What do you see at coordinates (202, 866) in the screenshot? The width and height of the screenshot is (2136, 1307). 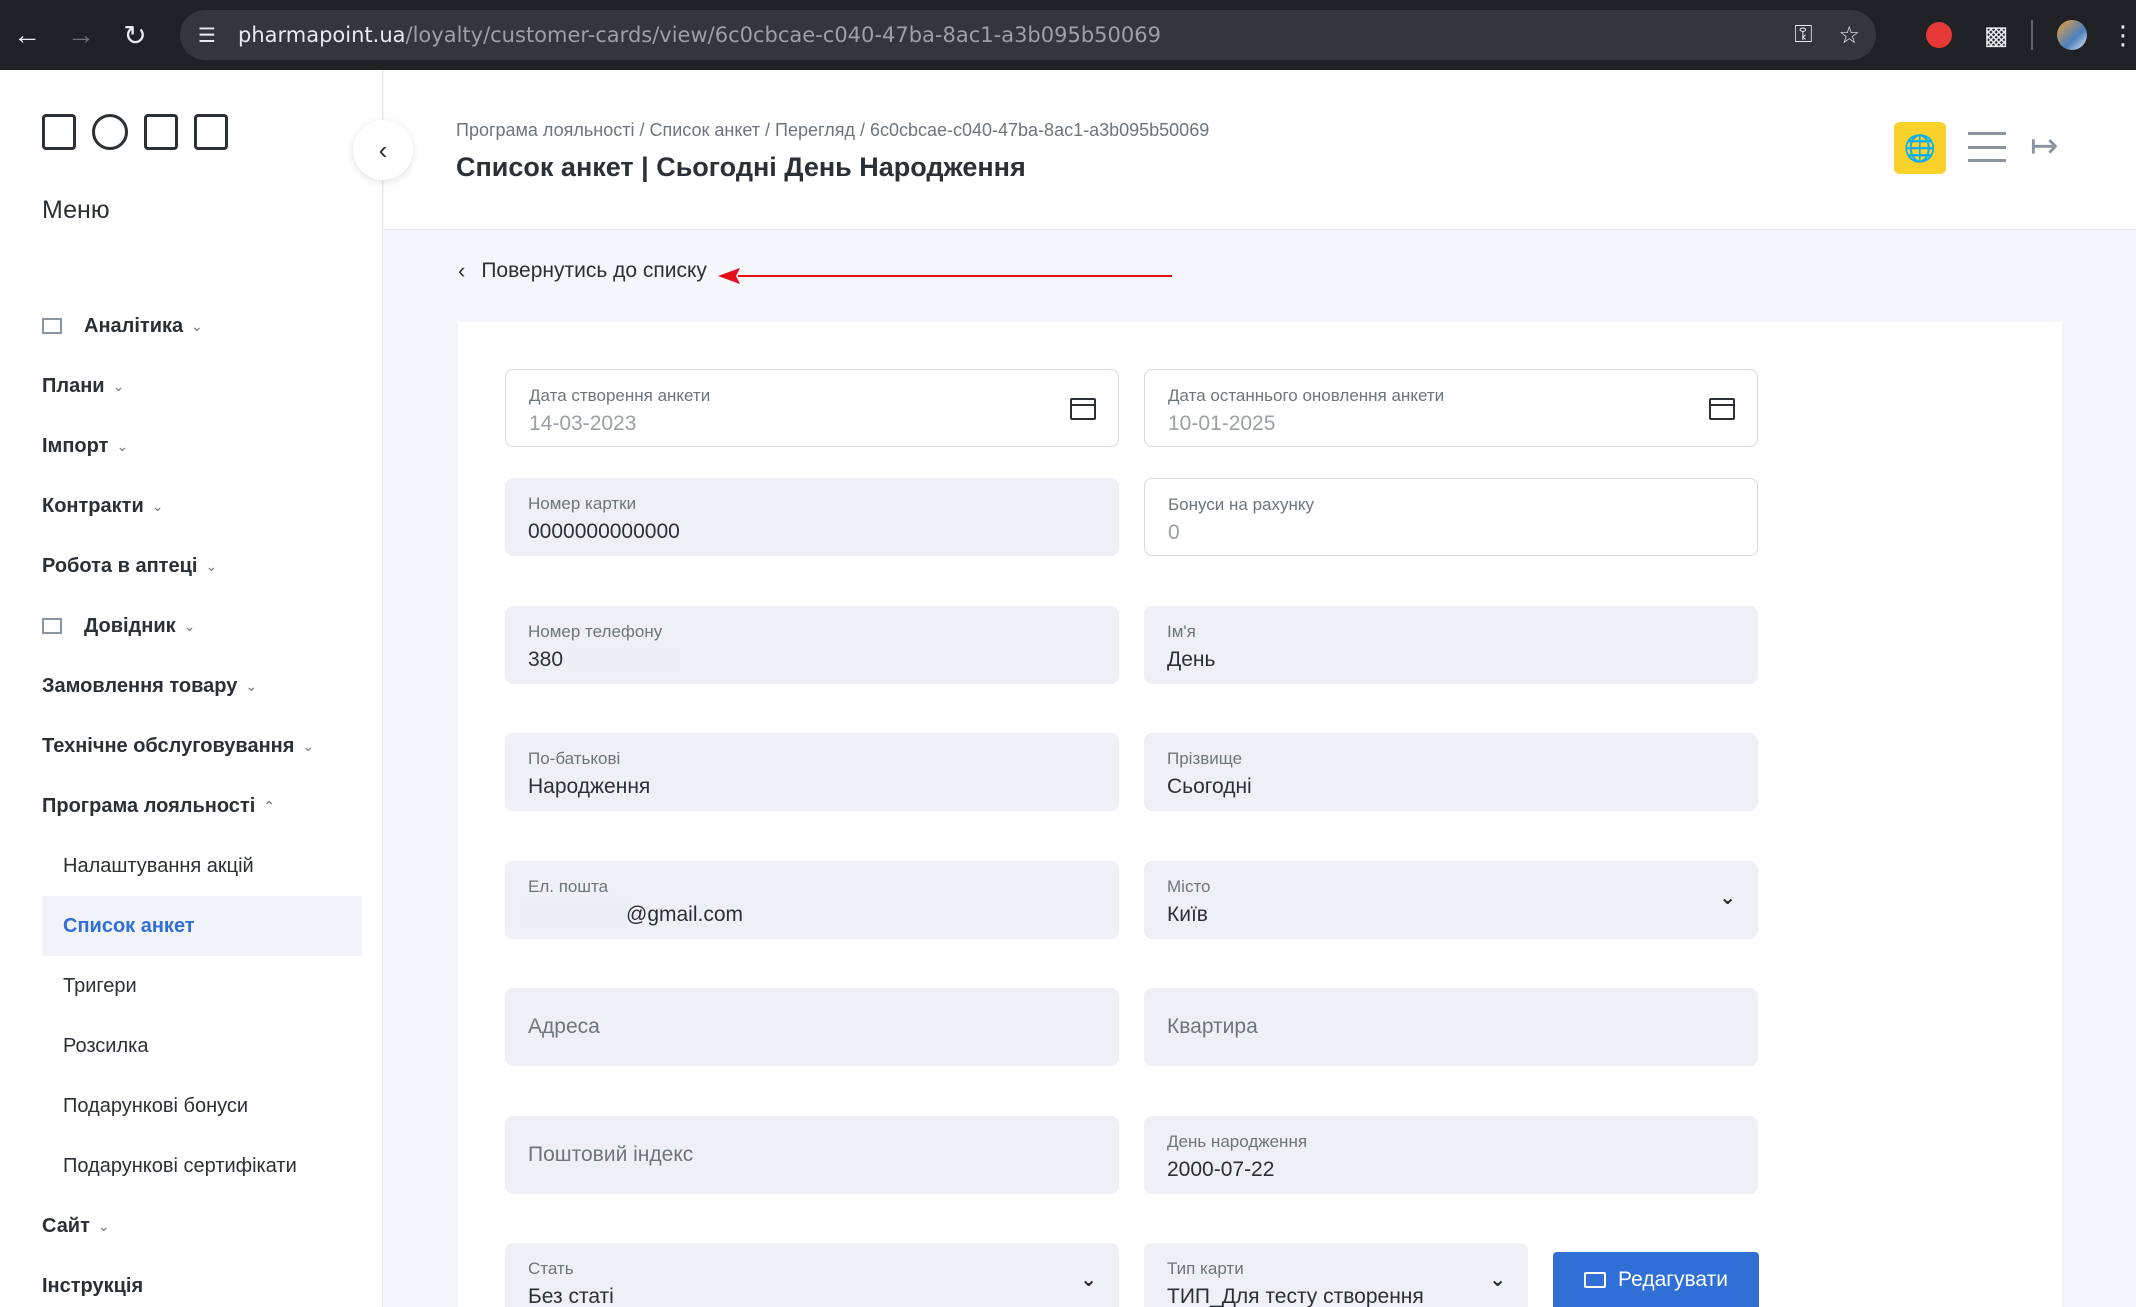 I see `sidebar-item-promo-settings: Налаштування акцій` at bounding box center [202, 866].